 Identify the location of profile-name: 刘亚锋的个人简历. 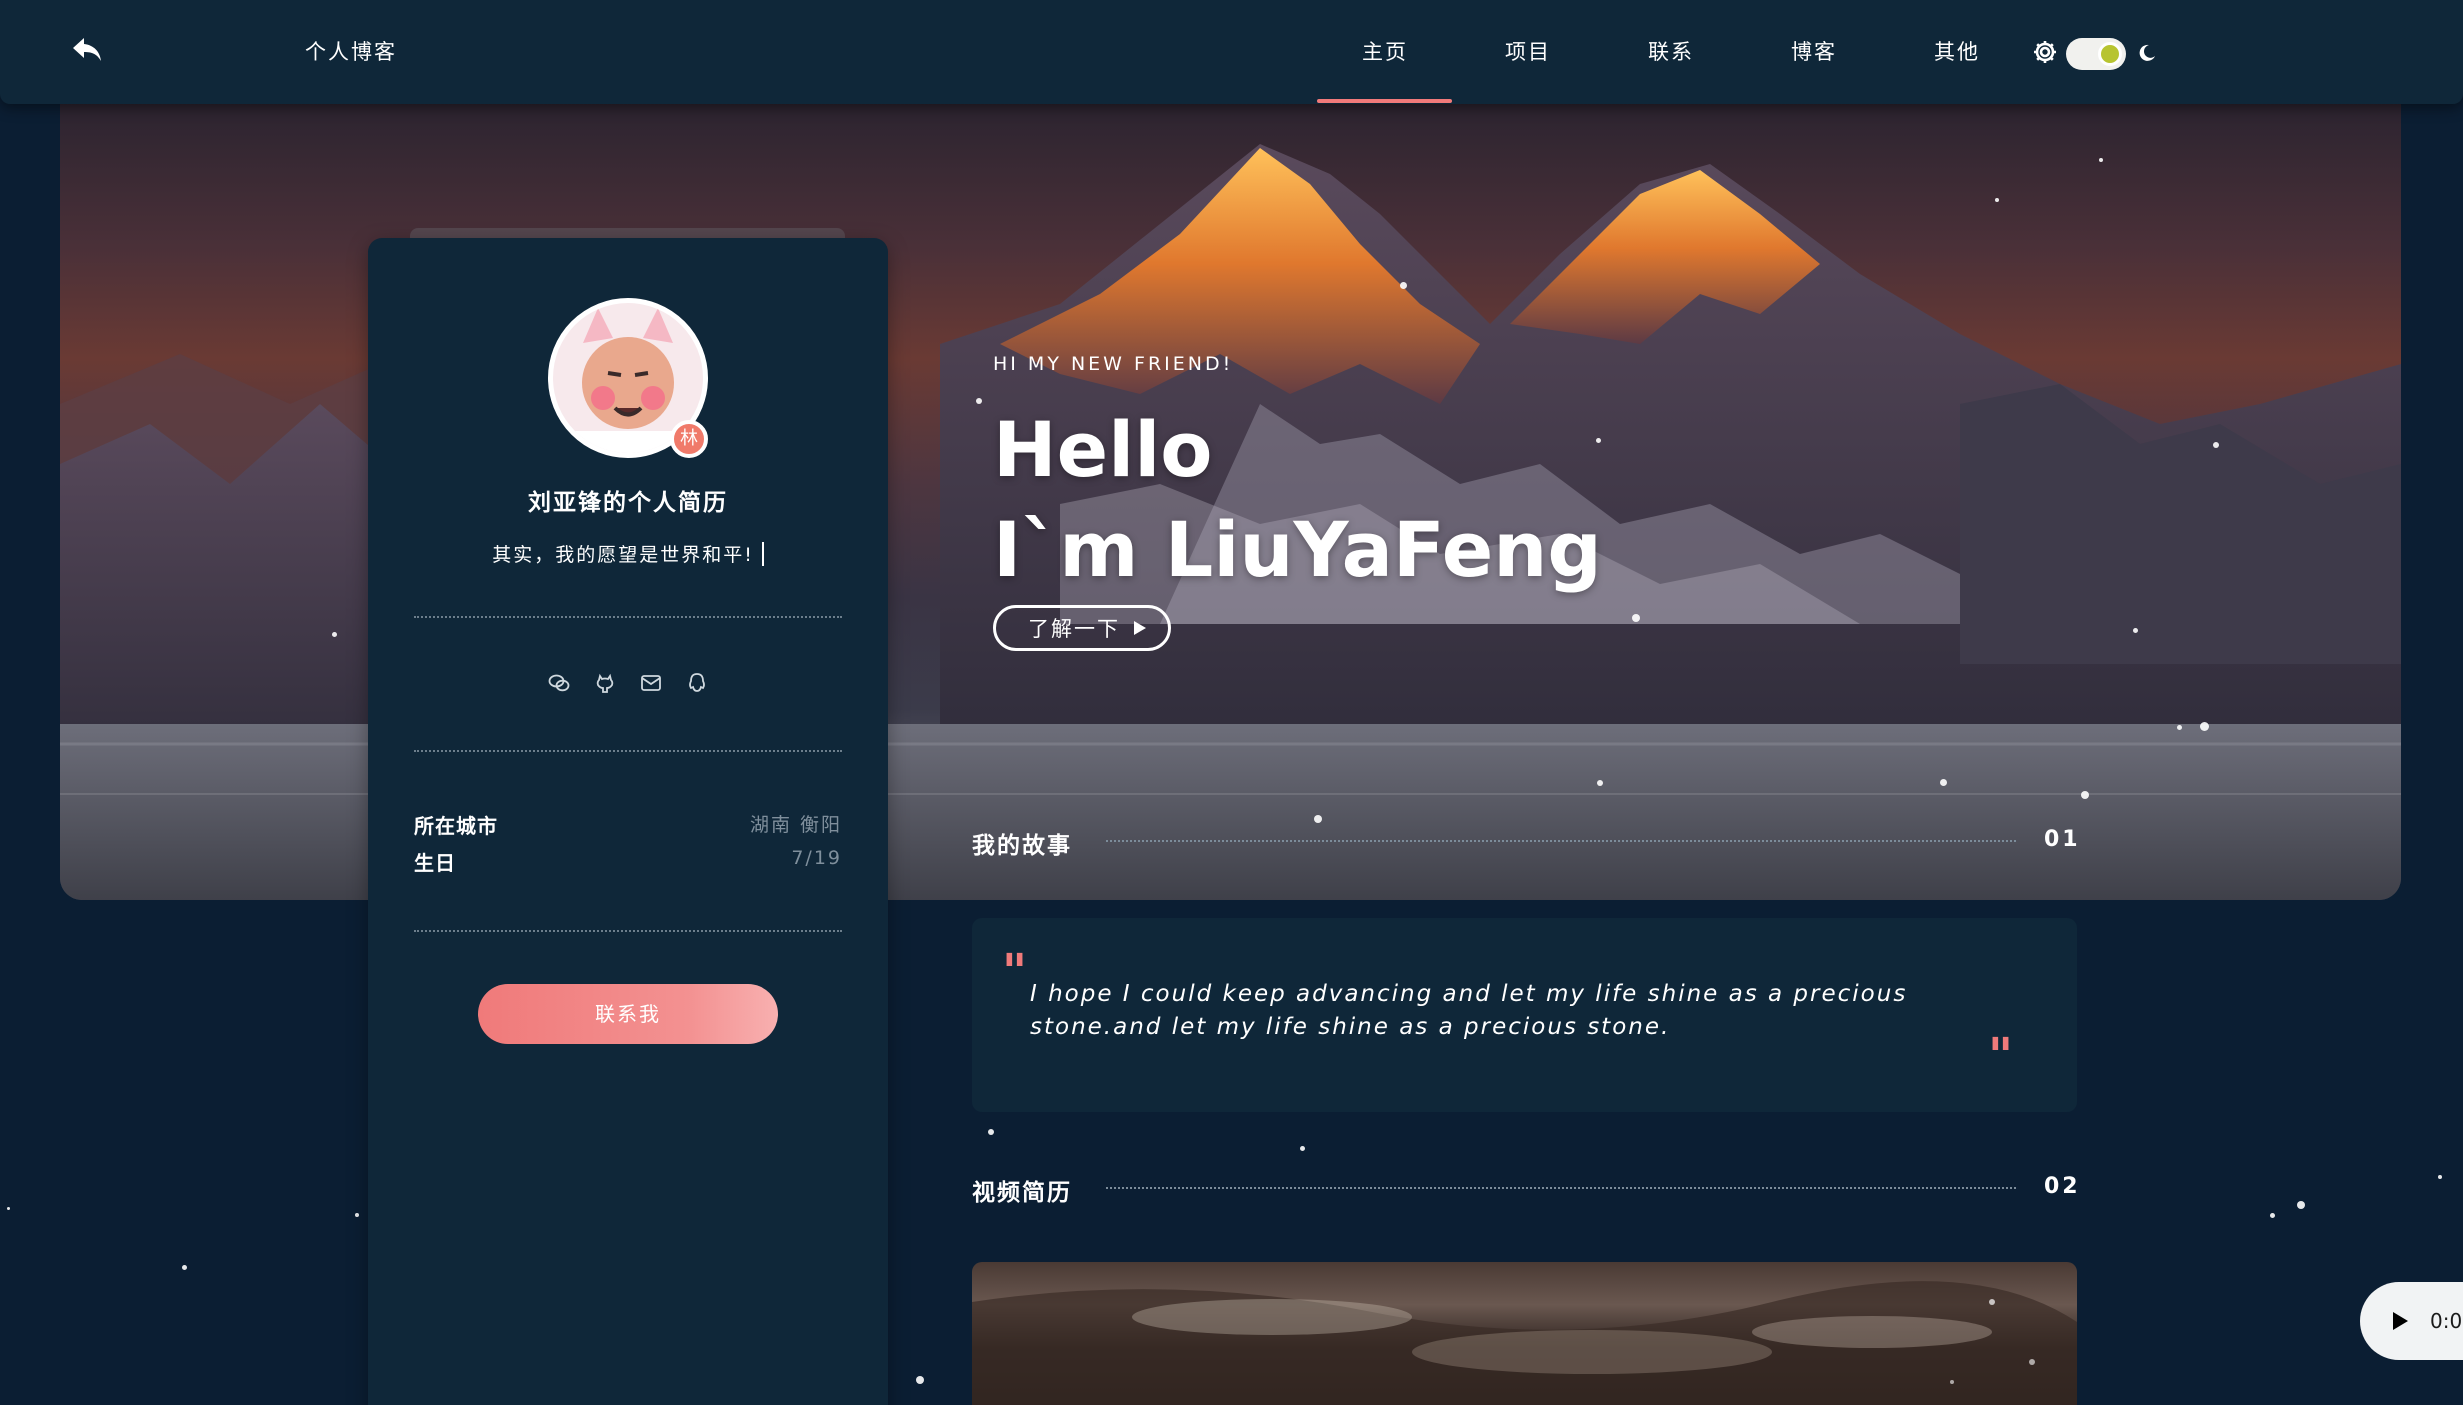
(628, 503).